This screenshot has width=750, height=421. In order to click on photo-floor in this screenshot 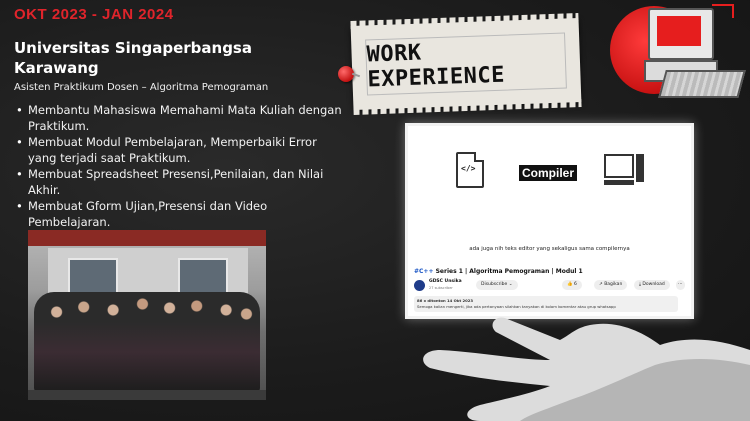, I will do `click(147, 395)`.